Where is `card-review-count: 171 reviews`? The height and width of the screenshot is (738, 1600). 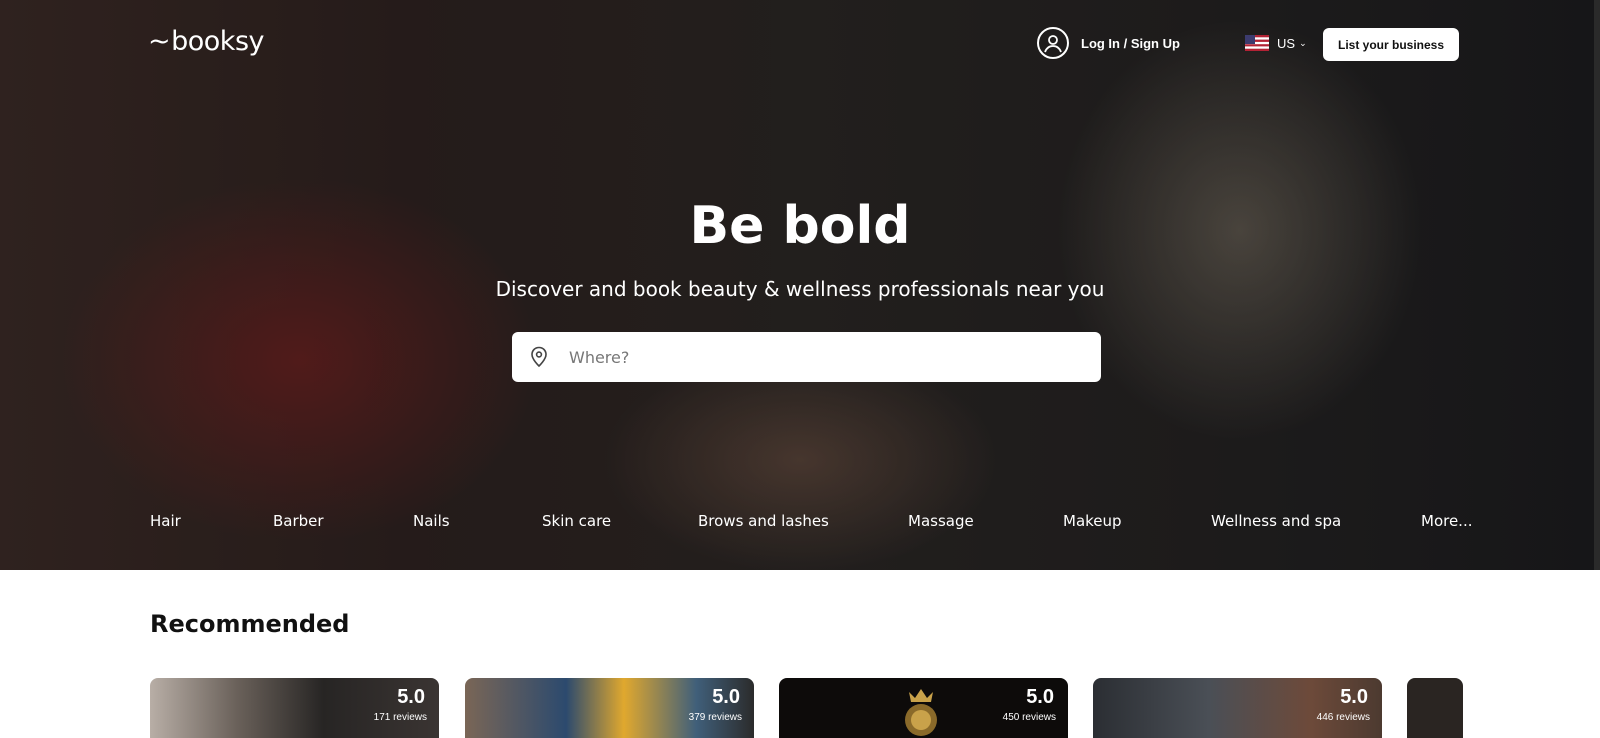
card-review-count: 171 reviews is located at coordinates (400, 717).